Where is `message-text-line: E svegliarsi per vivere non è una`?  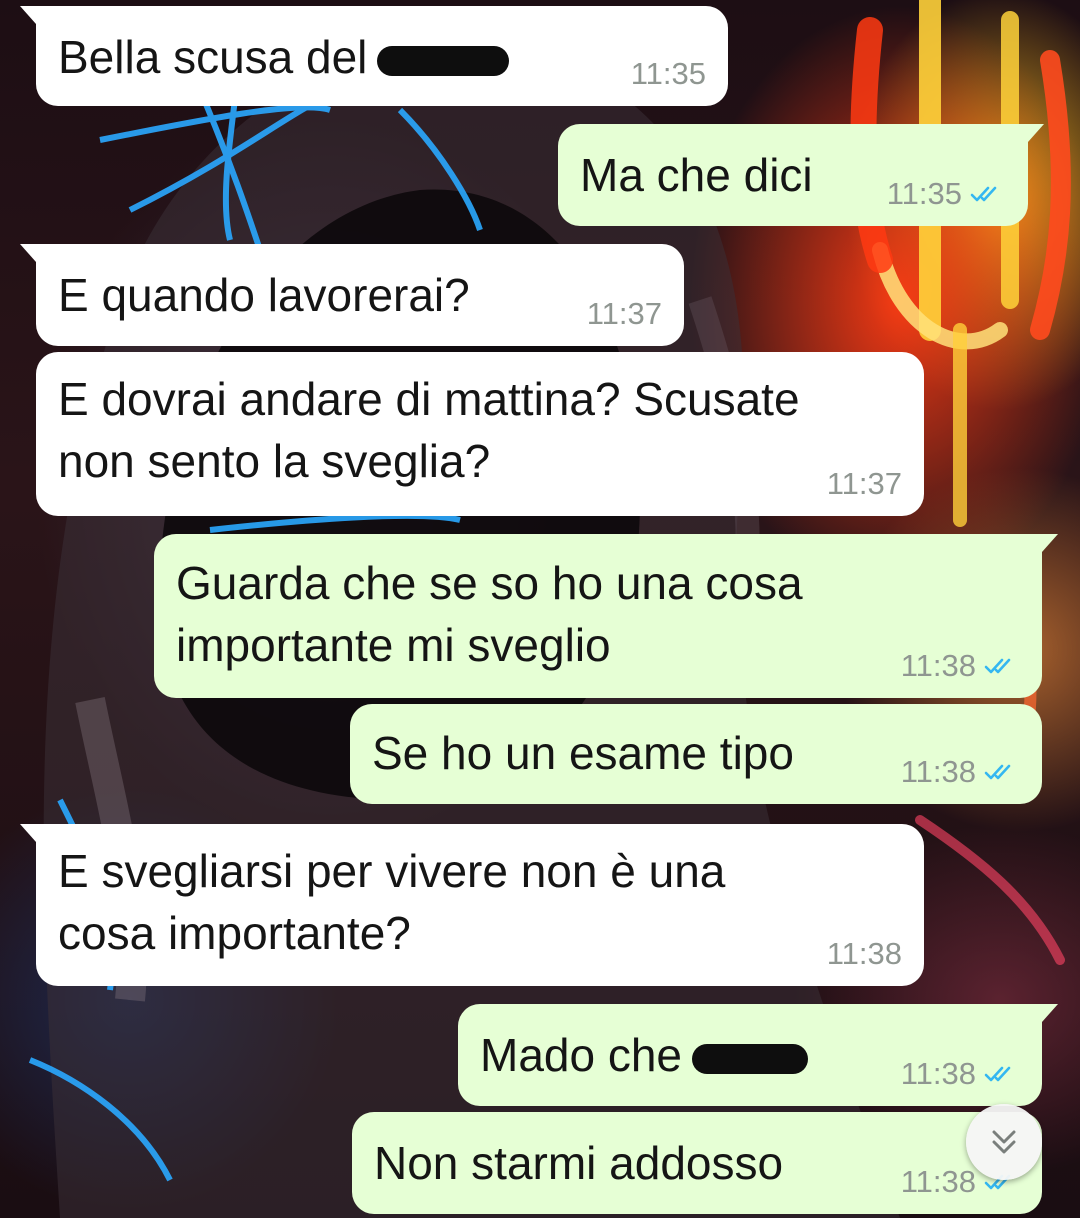
message-text-line: E svegliarsi per vivere non è una is located at coordinates (392, 871).